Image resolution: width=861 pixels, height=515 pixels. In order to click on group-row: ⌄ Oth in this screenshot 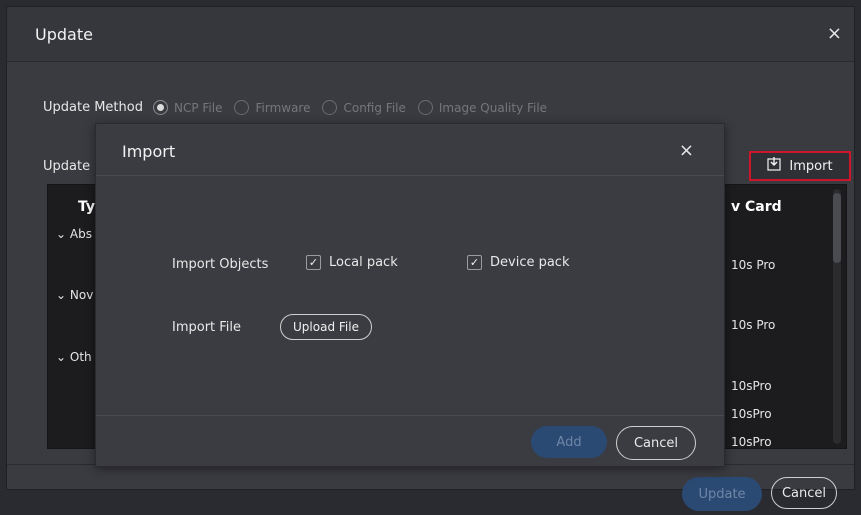, I will do `click(74, 357)`.